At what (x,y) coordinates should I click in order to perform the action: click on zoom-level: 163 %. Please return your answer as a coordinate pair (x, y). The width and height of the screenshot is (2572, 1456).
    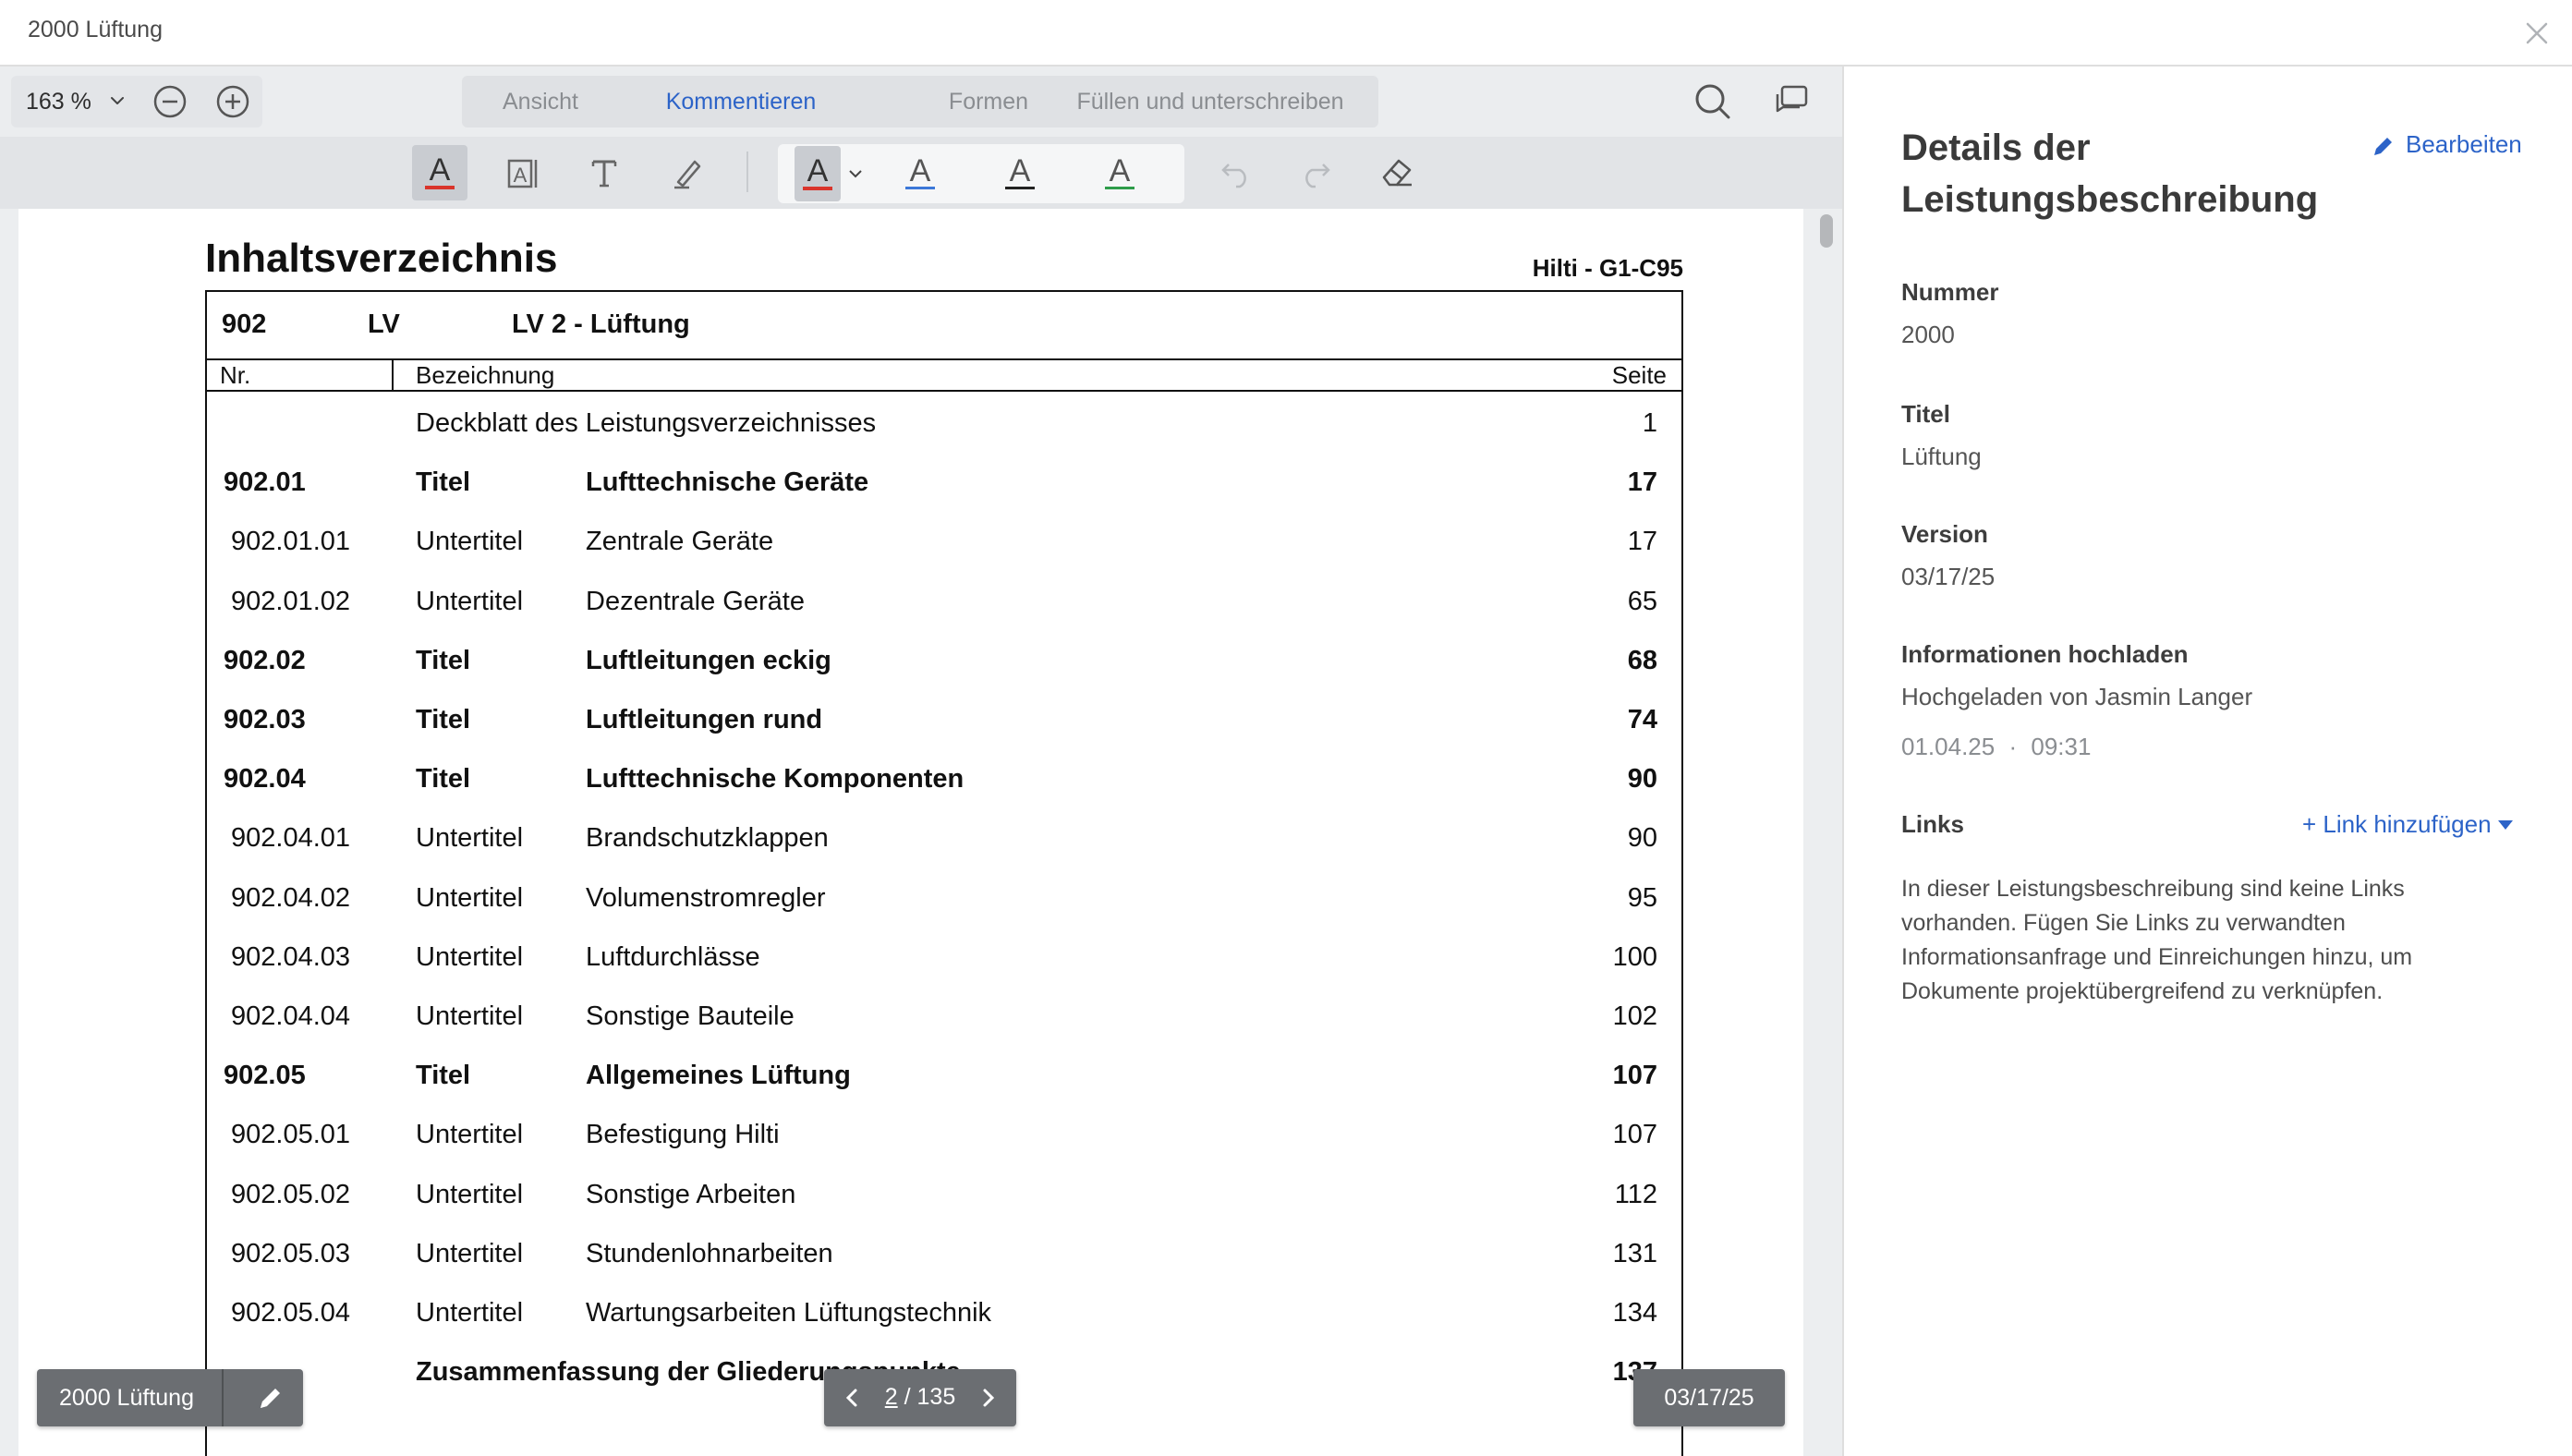
    Looking at the image, I should click on (58, 101).